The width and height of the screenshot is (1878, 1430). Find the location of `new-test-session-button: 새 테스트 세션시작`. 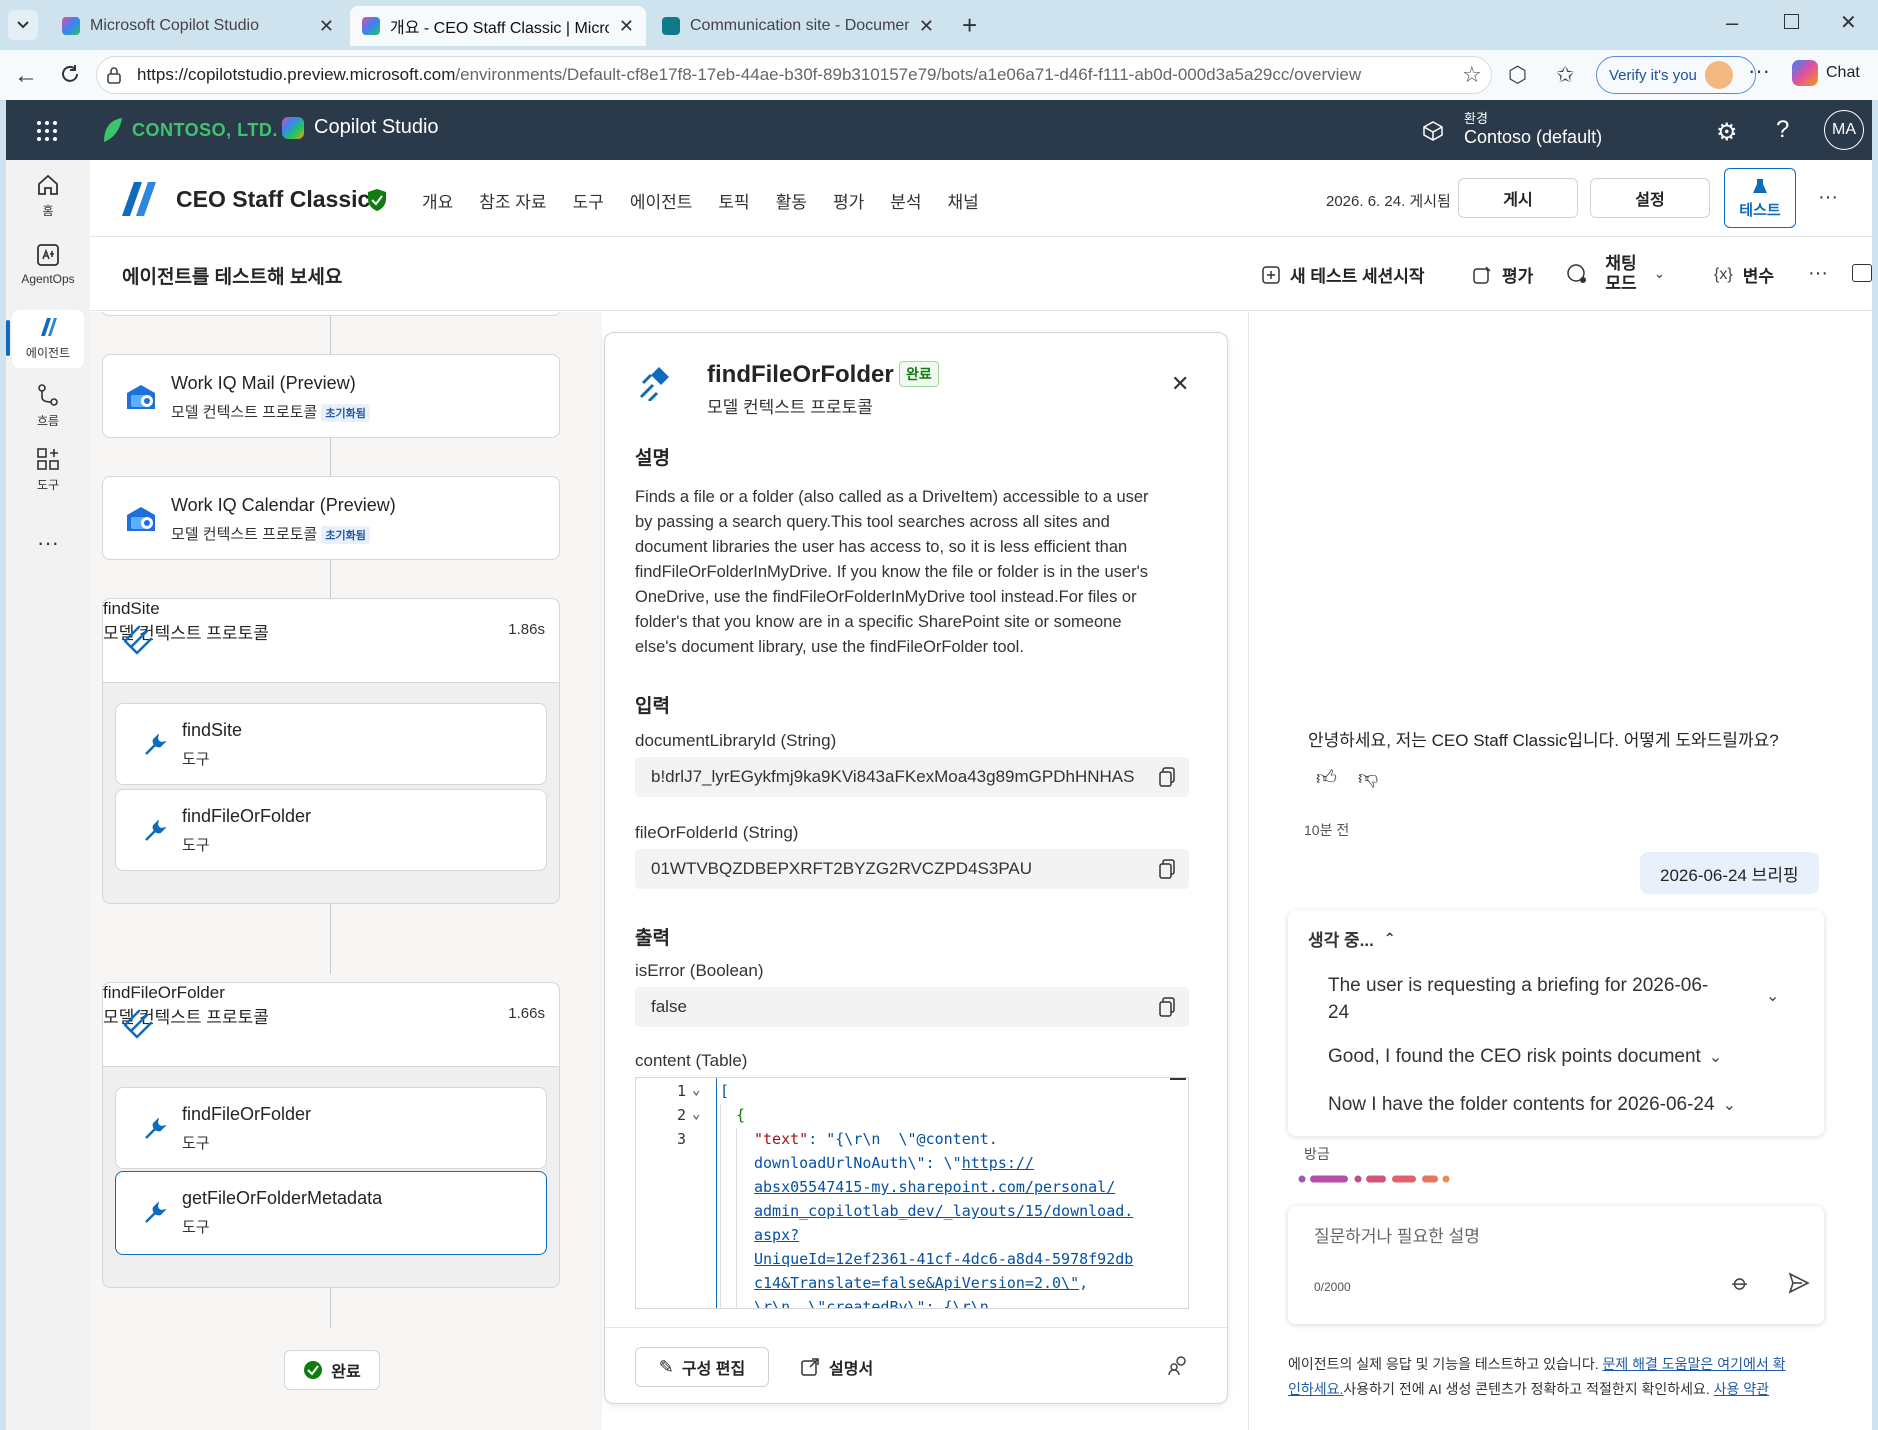

new-test-session-button: 새 테스트 세션시작 is located at coordinates (1343, 274).